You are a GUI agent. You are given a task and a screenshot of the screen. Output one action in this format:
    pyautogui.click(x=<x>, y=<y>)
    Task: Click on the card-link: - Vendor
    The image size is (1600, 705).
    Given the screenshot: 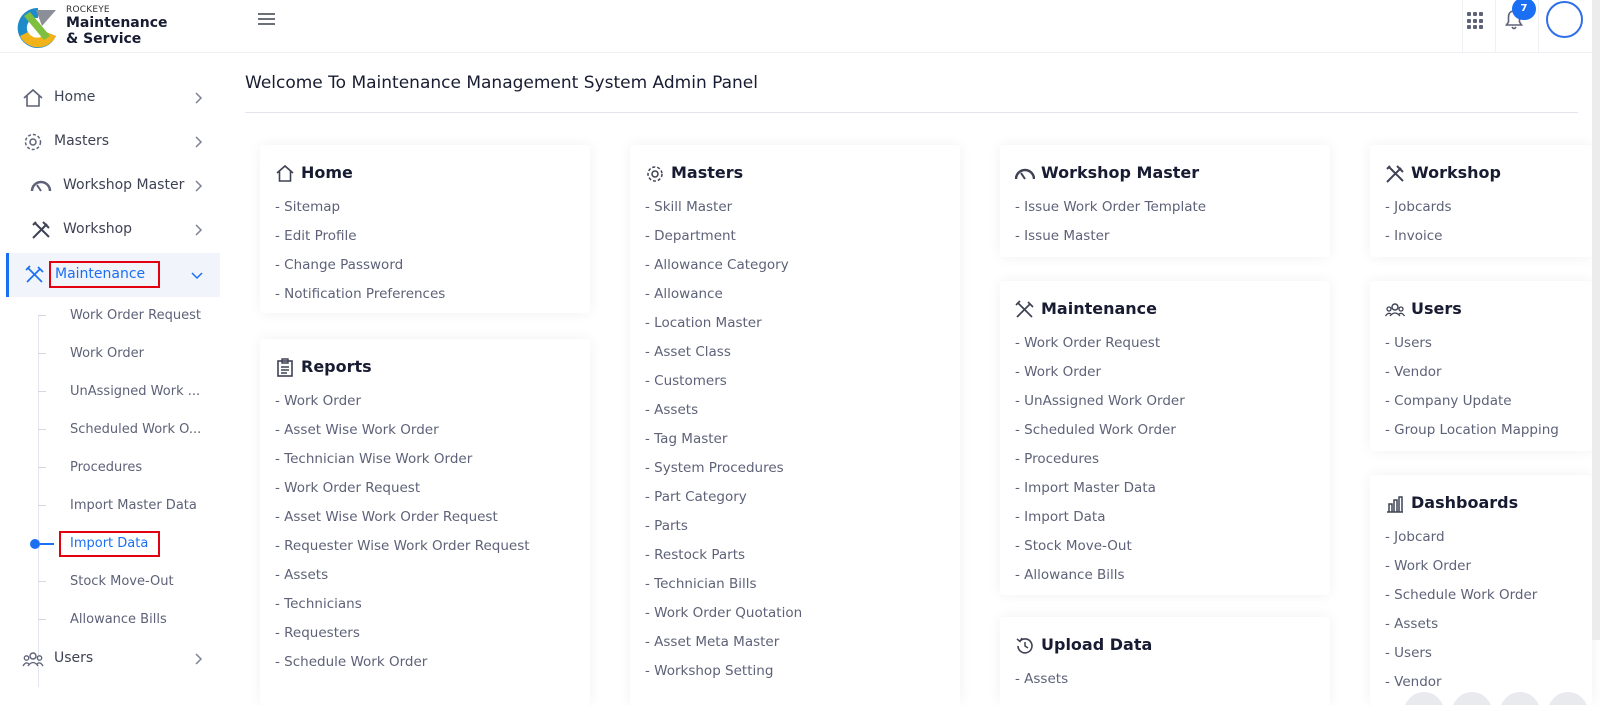 What is the action you would take?
    pyautogui.click(x=1472, y=378)
    